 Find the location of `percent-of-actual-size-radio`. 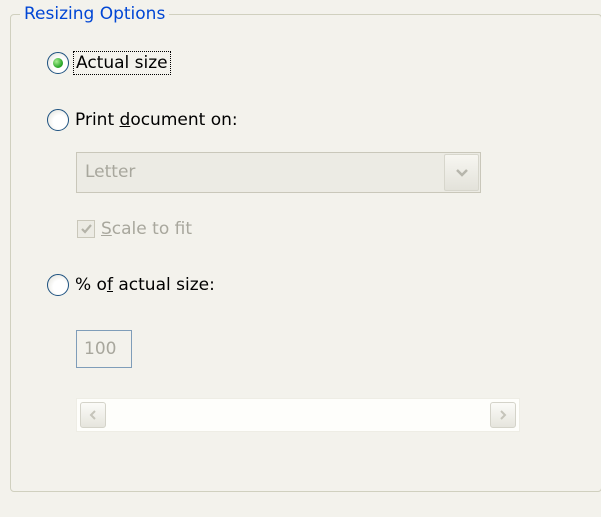

percent-of-actual-size-radio is located at coordinates (58, 285).